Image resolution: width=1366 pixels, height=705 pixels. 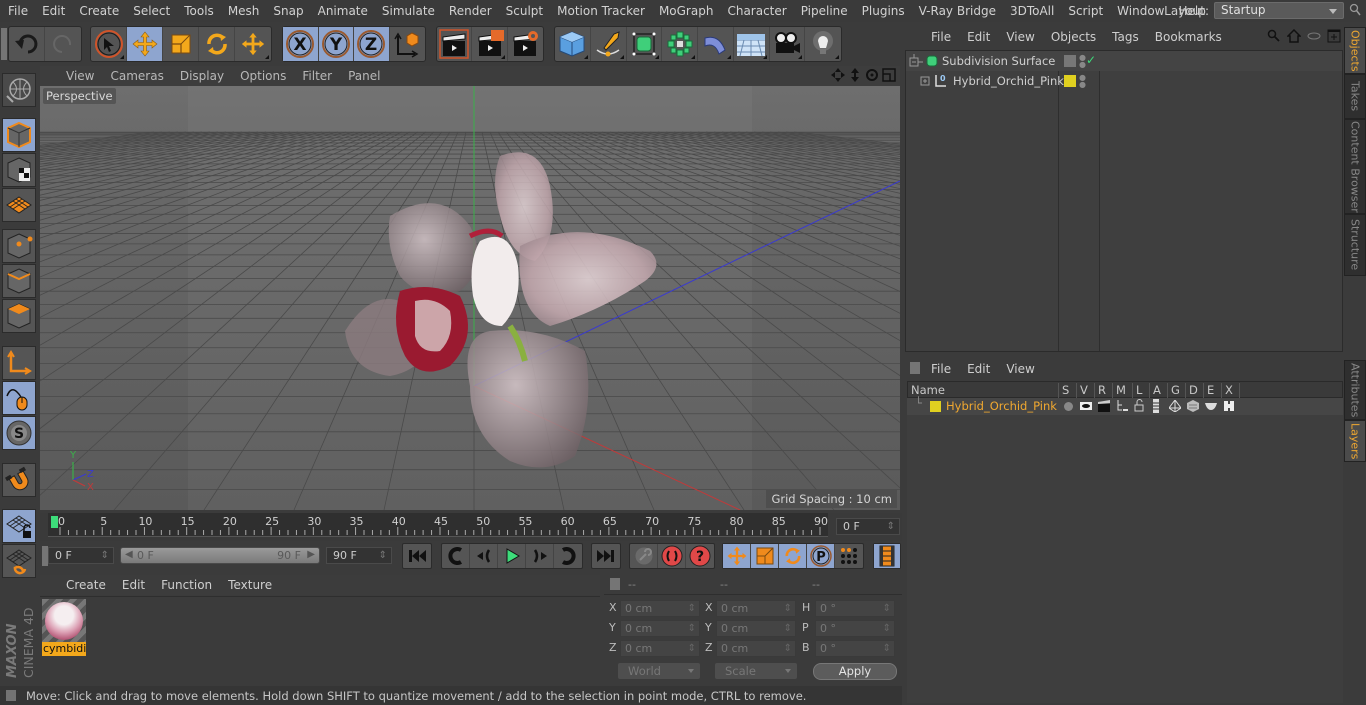 What do you see at coordinates (1020, 37) in the screenshot?
I see `objects-menu-view: View` at bounding box center [1020, 37].